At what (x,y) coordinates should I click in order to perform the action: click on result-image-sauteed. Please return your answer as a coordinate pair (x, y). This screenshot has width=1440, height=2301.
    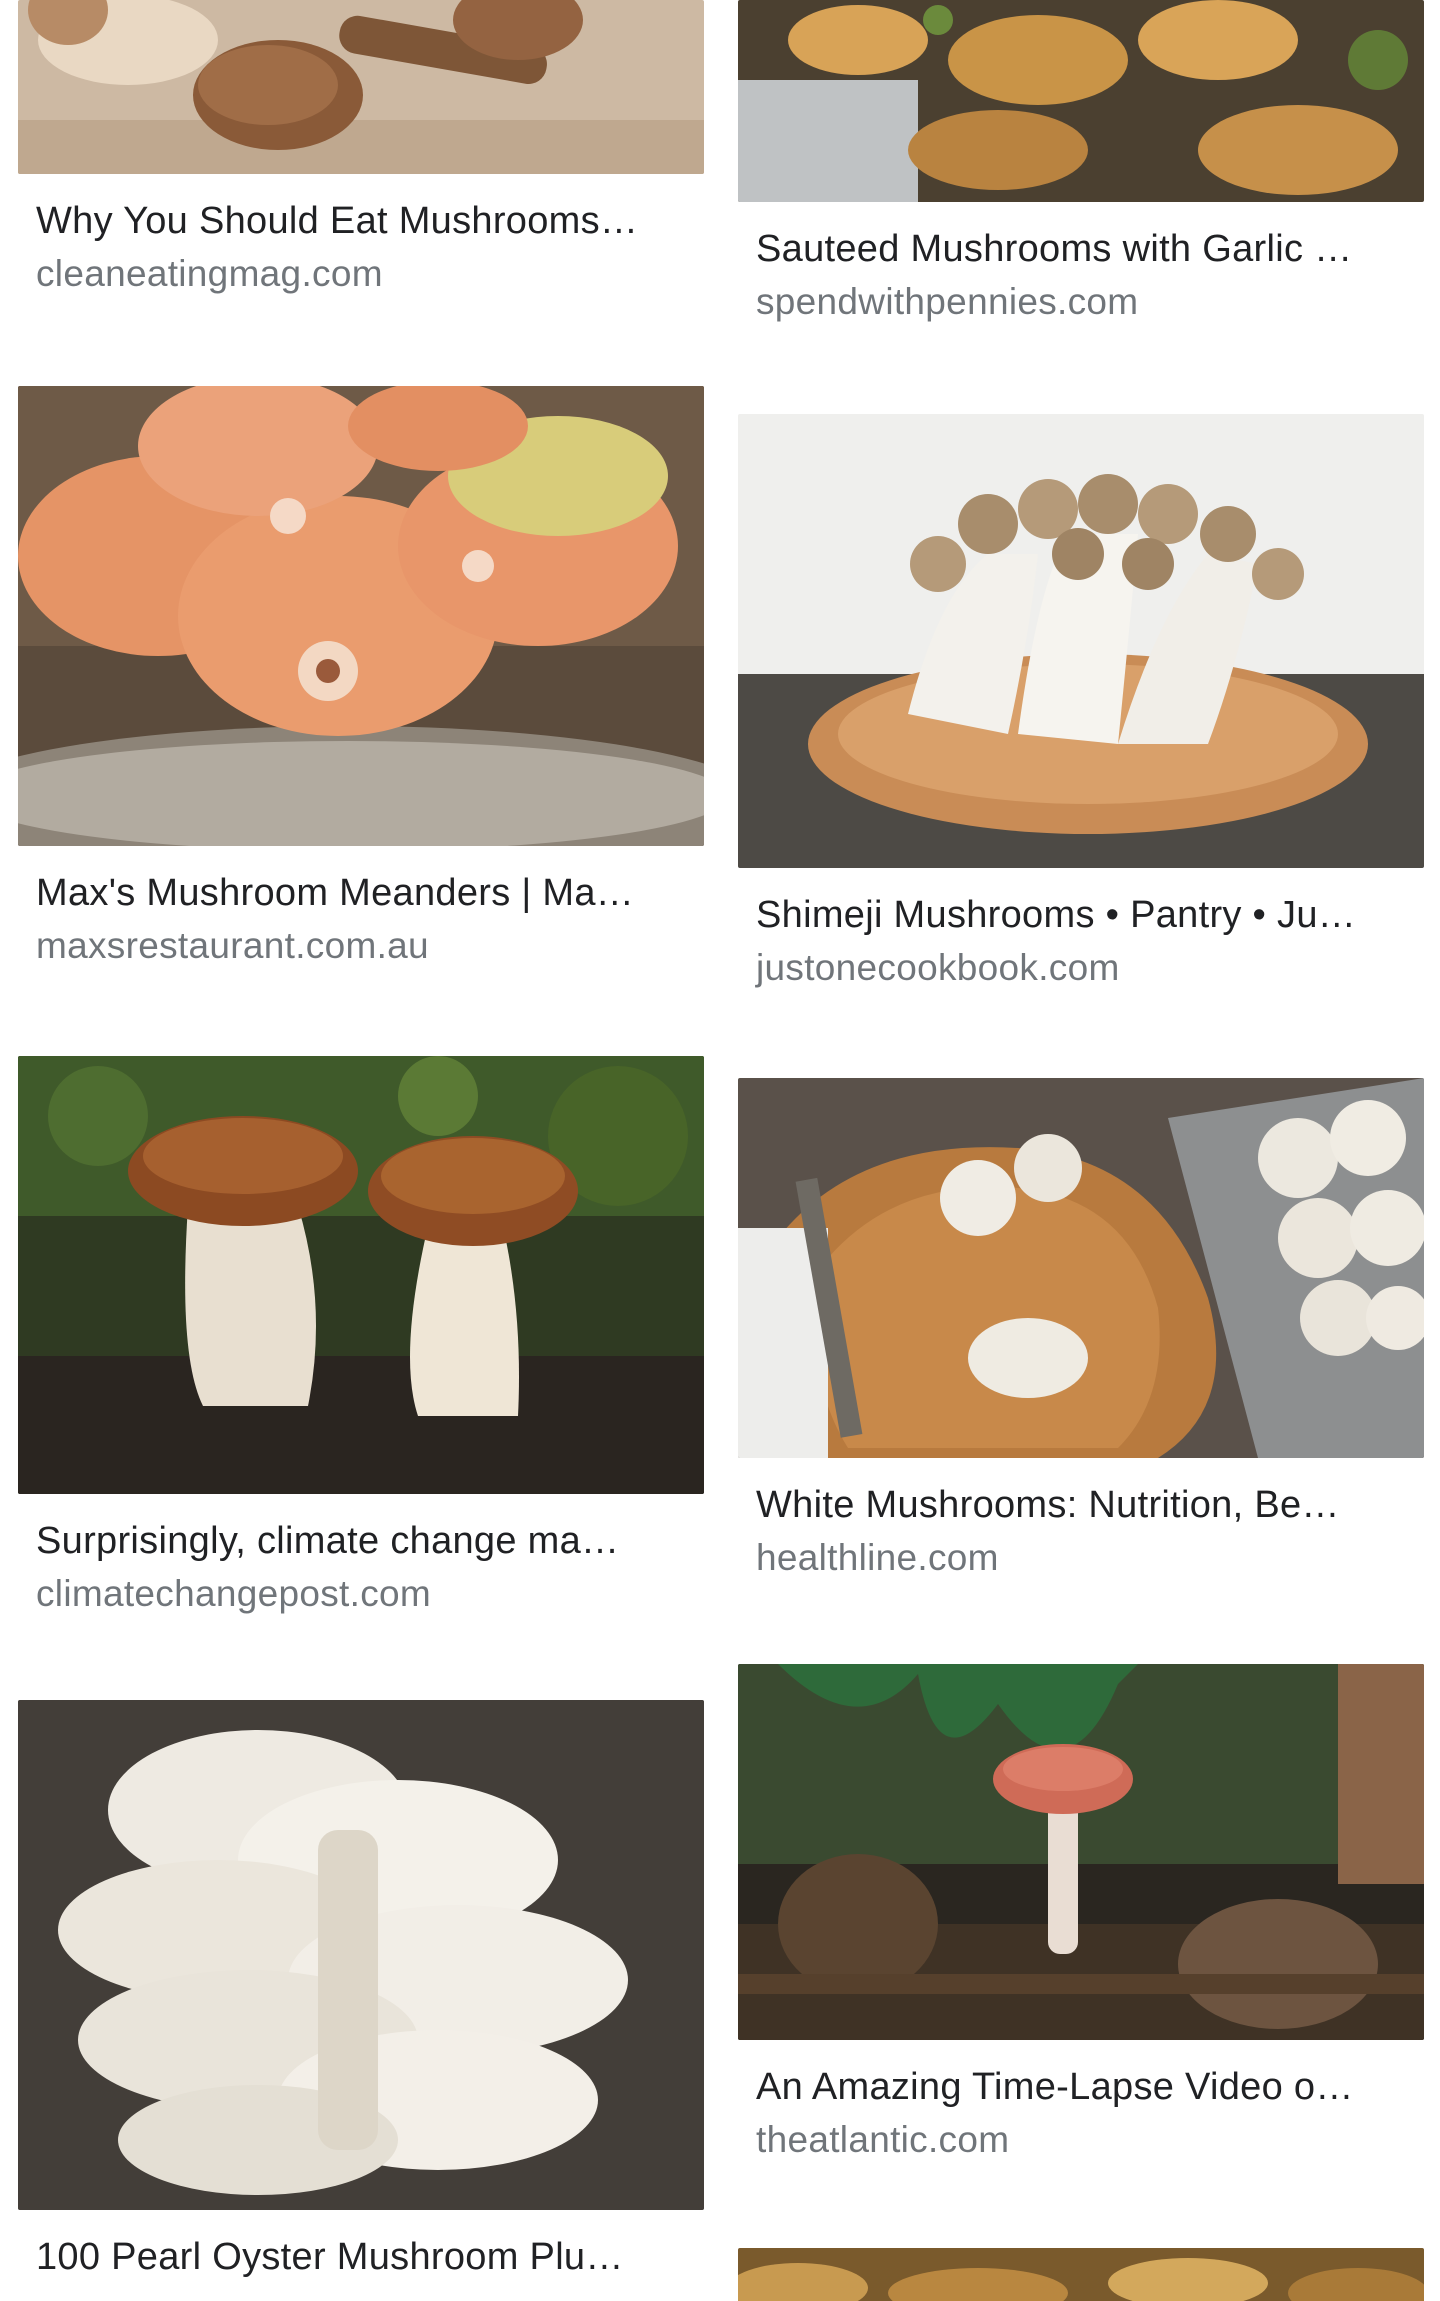
    Looking at the image, I should click on (1081, 101).